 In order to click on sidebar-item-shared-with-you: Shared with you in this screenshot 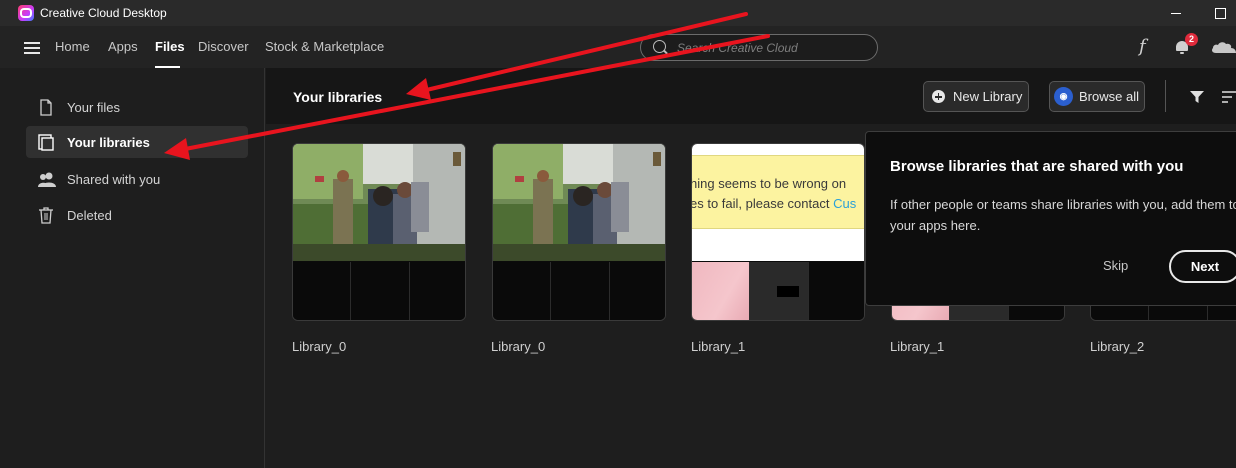, I will do `click(137, 179)`.